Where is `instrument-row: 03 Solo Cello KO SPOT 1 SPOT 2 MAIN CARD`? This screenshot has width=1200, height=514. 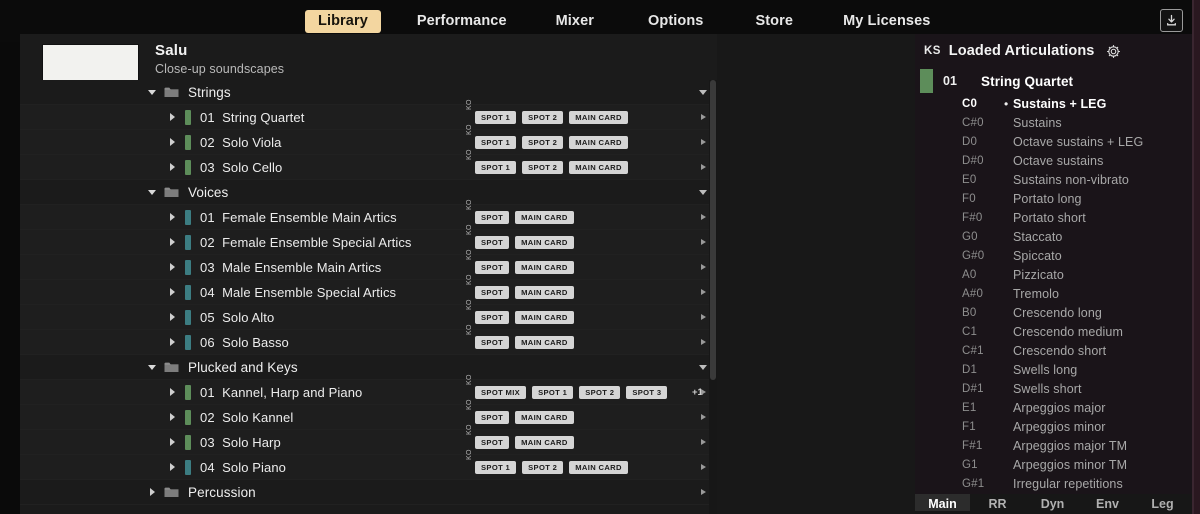 instrument-row: 03 Solo Cello KO SPOT 1 SPOT 2 MAIN CARD is located at coordinates (368, 164).